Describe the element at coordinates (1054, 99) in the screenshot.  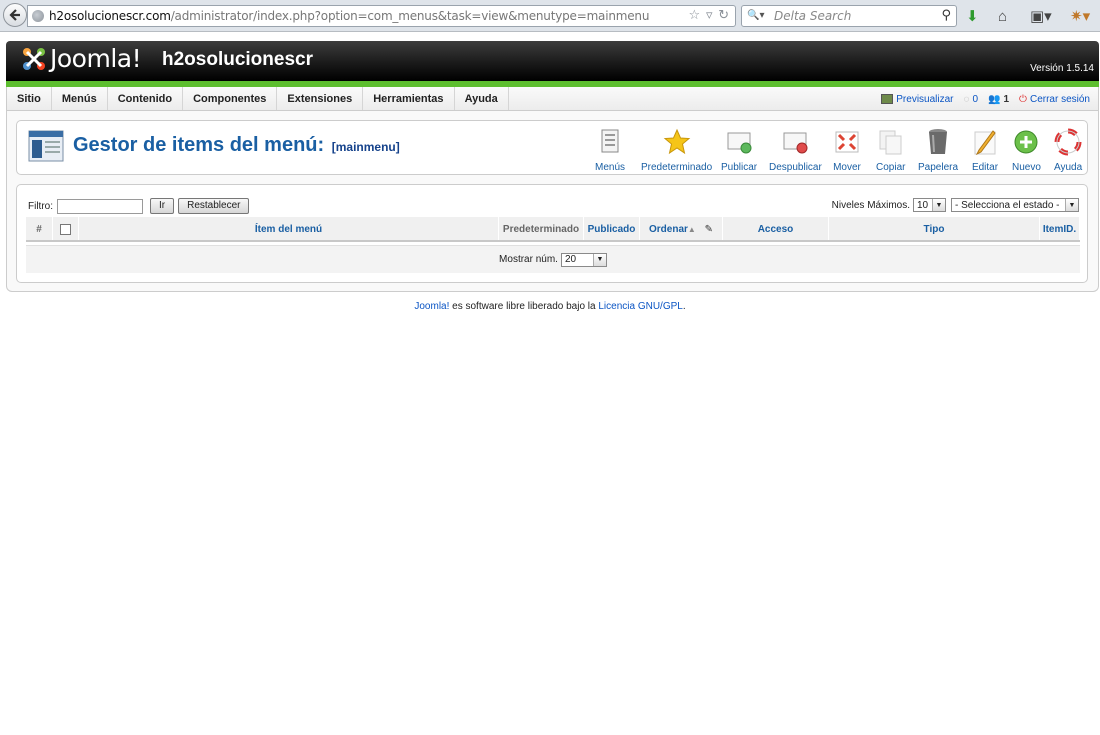
I see `logout-link: ⏻ Cerrar sesión` at that location.